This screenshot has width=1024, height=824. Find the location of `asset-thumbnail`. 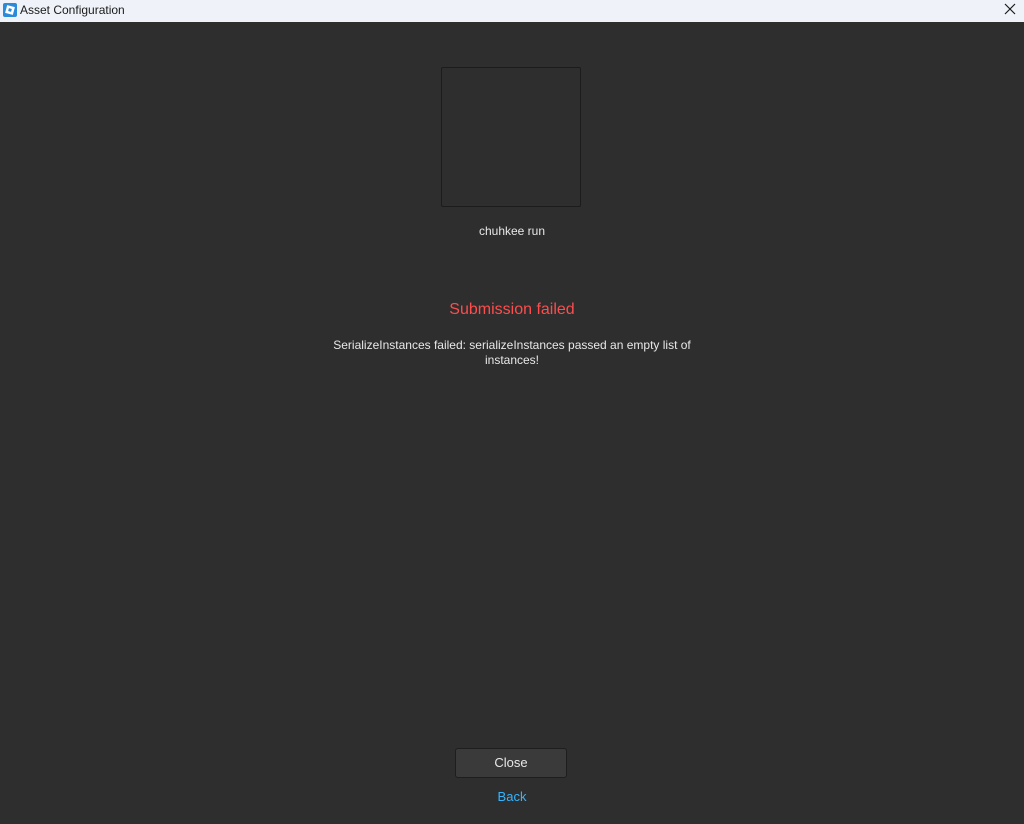

asset-thumbnail is located at coordinates (511, 137).